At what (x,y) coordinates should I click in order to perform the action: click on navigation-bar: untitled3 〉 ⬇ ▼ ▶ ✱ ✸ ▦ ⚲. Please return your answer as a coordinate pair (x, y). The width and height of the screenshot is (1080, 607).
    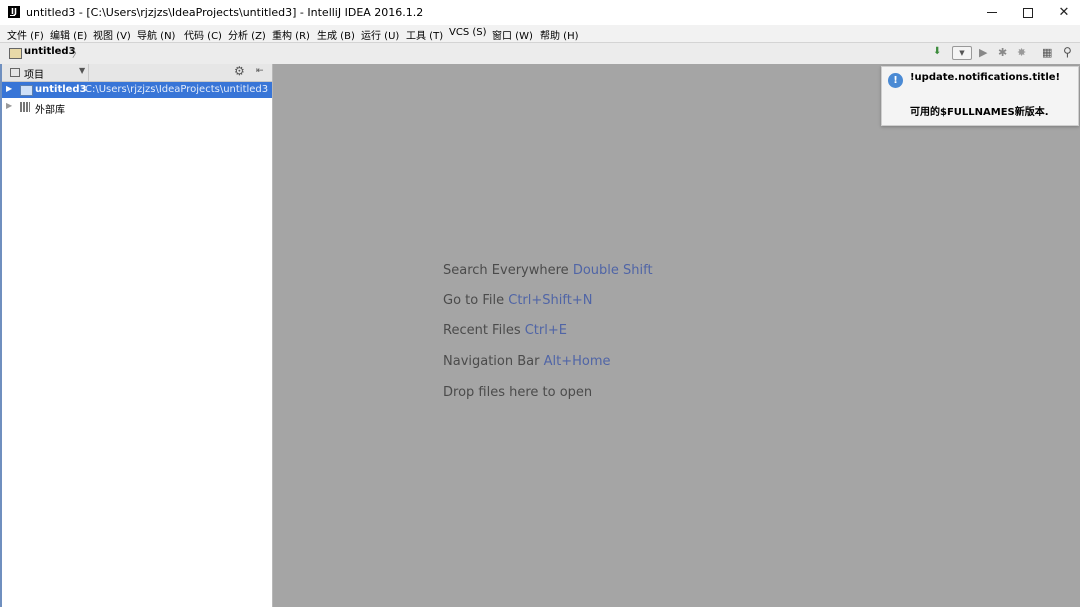
    Looking at the image, I should click on (540, 53).